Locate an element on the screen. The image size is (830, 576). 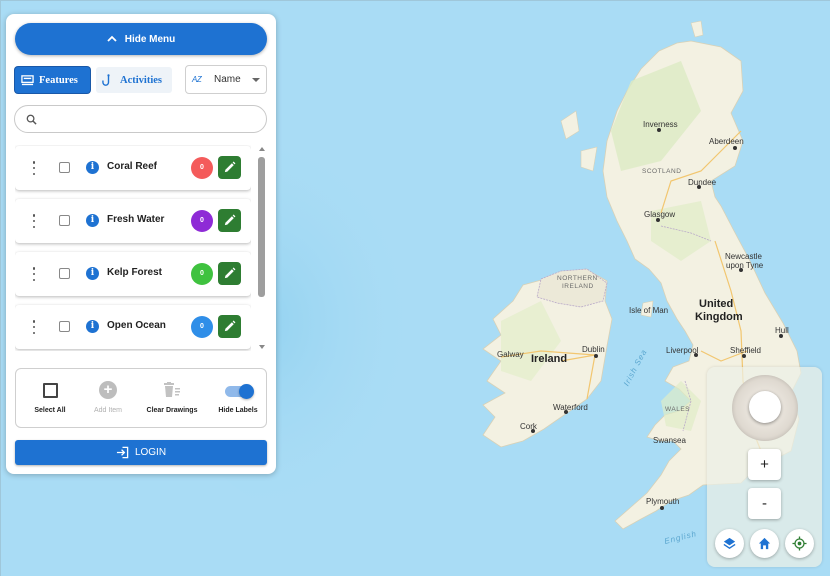
pan-joystick is located at coordinates (765, 408).